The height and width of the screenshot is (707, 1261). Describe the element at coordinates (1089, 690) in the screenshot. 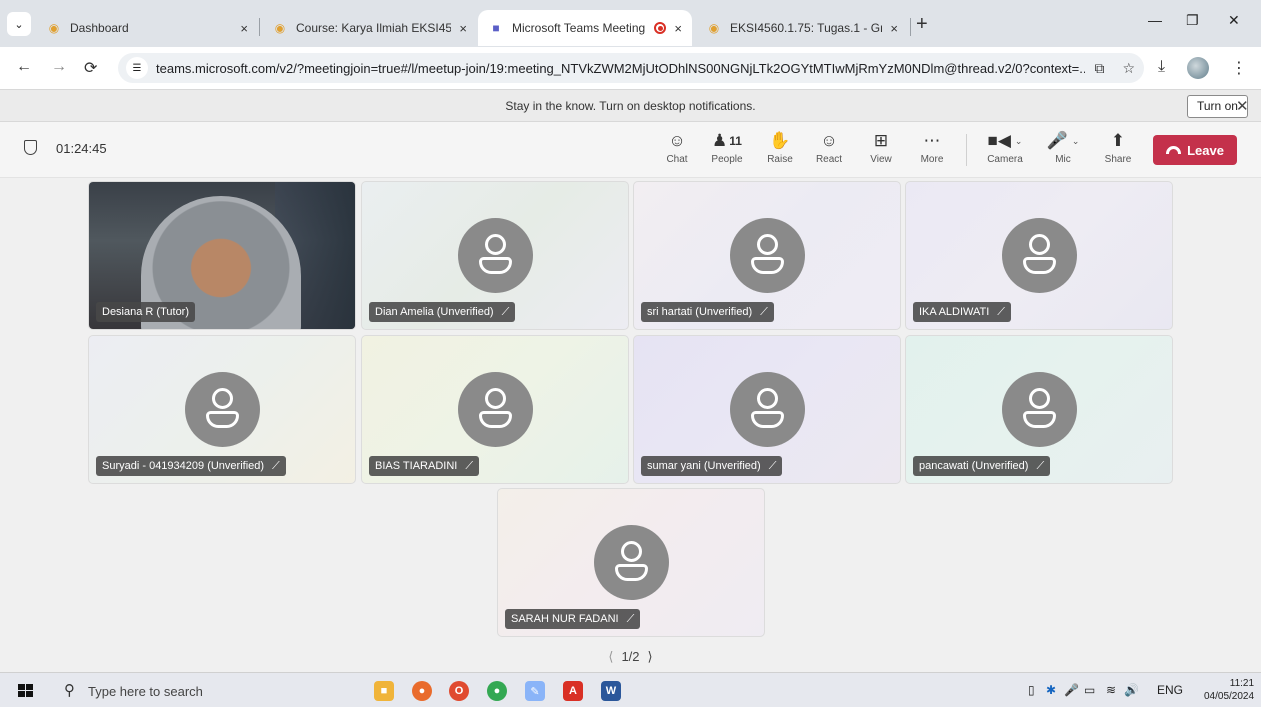

I see `battery-icon: ▭` at that location.